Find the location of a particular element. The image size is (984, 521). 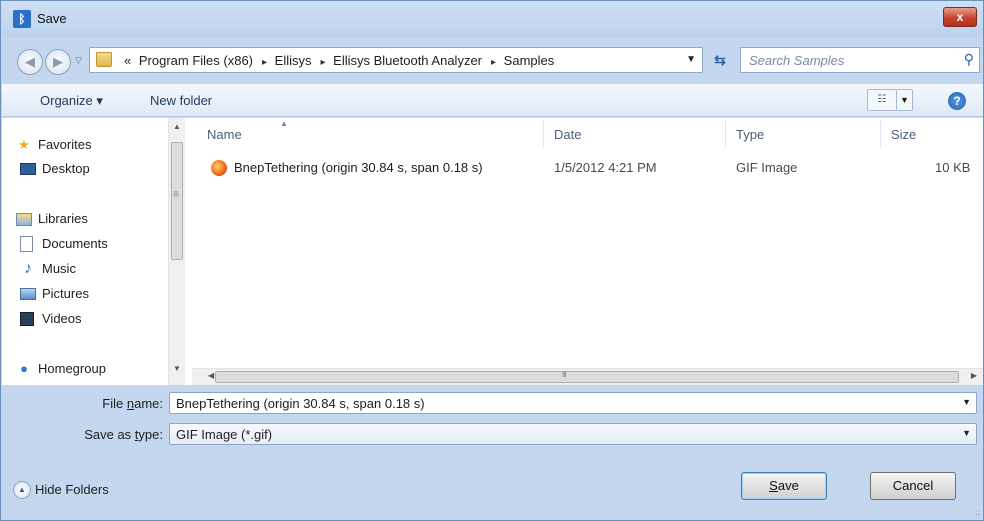

label-part: File is located at coordinates (114, 403).